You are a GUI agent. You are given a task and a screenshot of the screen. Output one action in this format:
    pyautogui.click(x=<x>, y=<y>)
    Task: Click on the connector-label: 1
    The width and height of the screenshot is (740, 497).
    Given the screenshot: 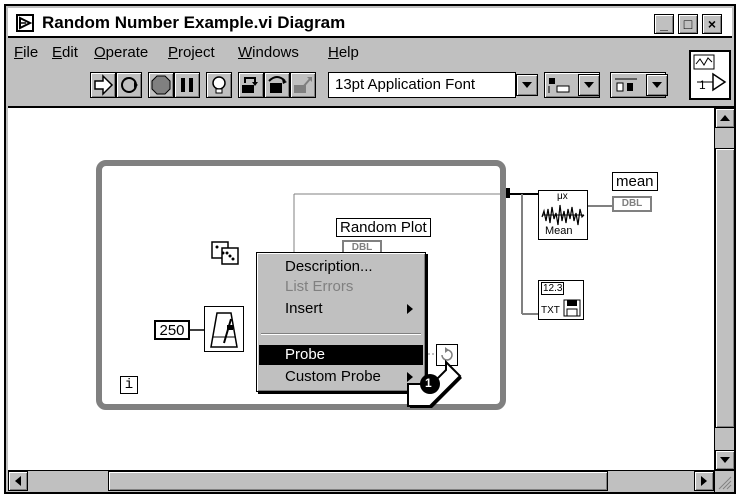 What is the action you would take?
    pyautogui.click(x=702, y=85)
    